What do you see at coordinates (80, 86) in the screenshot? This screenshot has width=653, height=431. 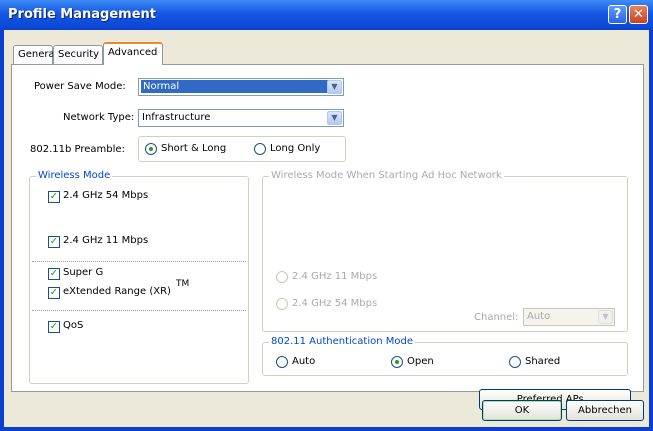 I see `power-save-label: Power Save Mode:` at bounding box center [80, 86].